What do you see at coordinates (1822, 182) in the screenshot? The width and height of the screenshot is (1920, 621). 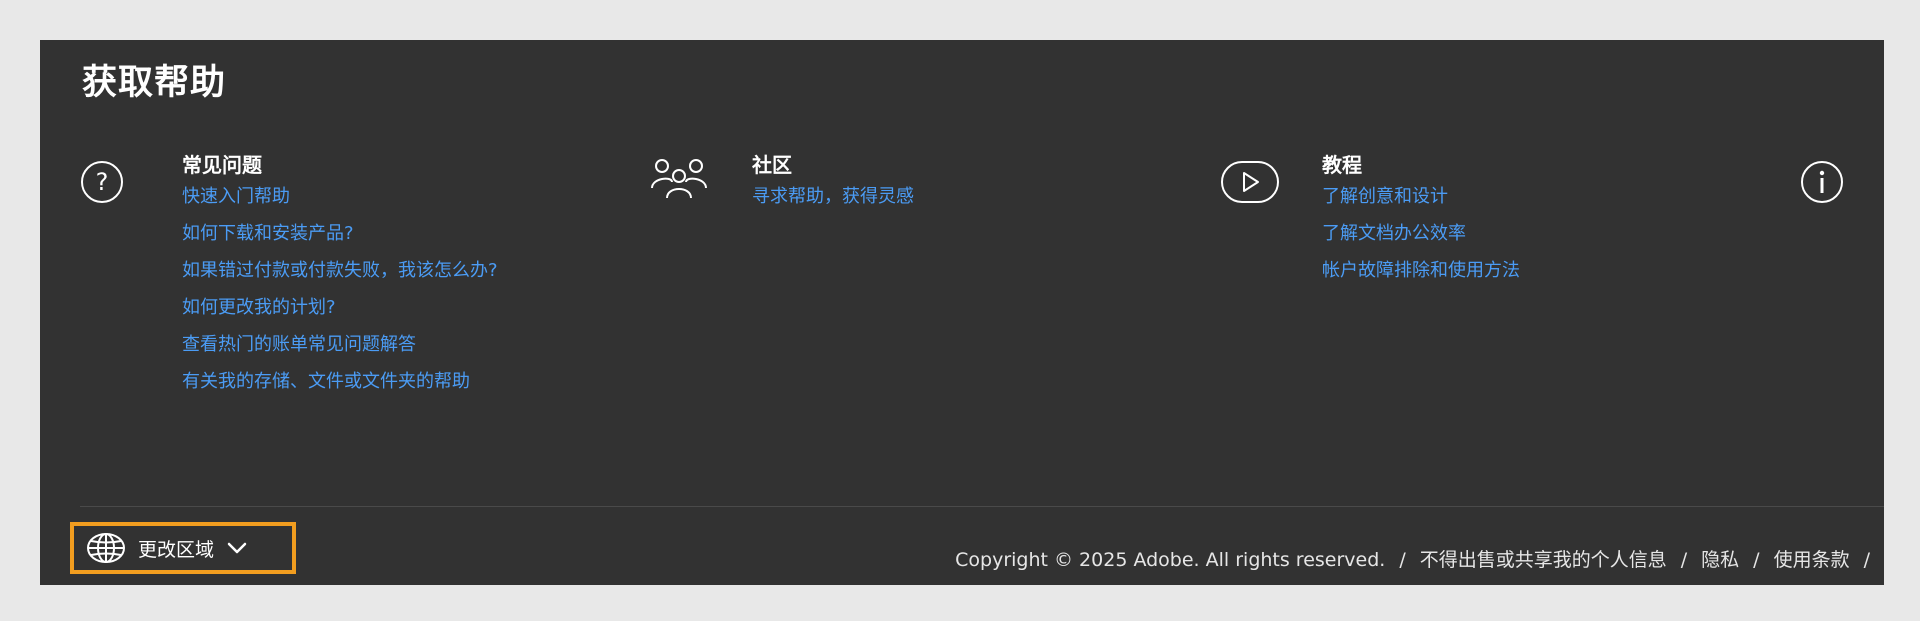 I see `info-icon` at bounding box center [1822, 182].